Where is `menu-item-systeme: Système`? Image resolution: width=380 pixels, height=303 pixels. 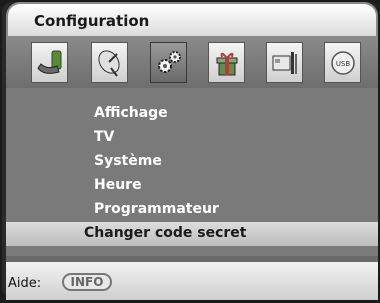 menu-item-systeme: Système is located at coordinates (192, 162).